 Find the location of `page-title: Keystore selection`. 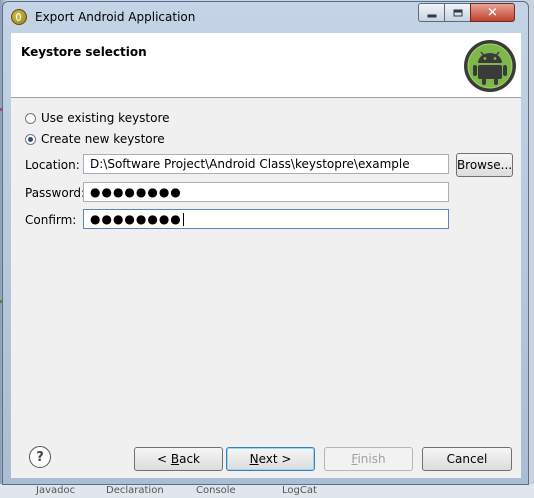

page-title: Keystore selection is located at coordinates (84, 52).